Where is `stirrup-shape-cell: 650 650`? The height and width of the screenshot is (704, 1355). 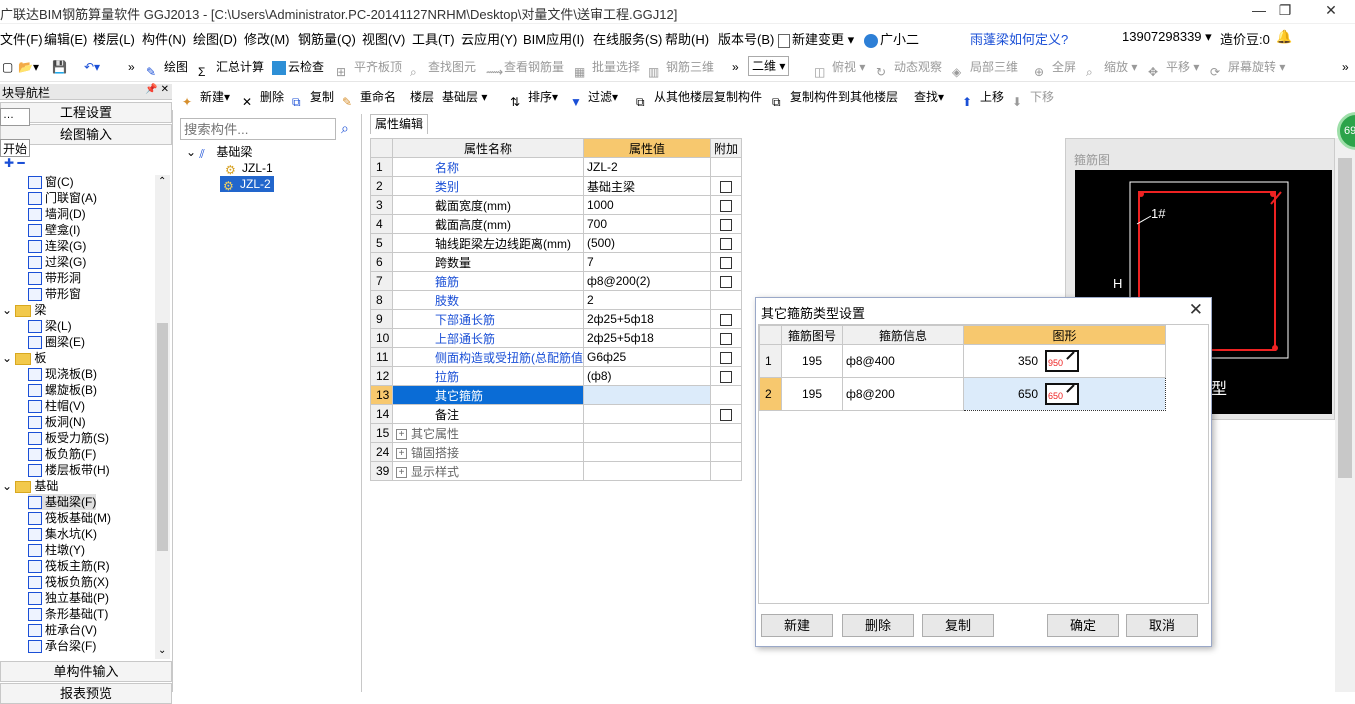
stirrup-shape-cell: 650 650 is located at coordinates (1064, 394).